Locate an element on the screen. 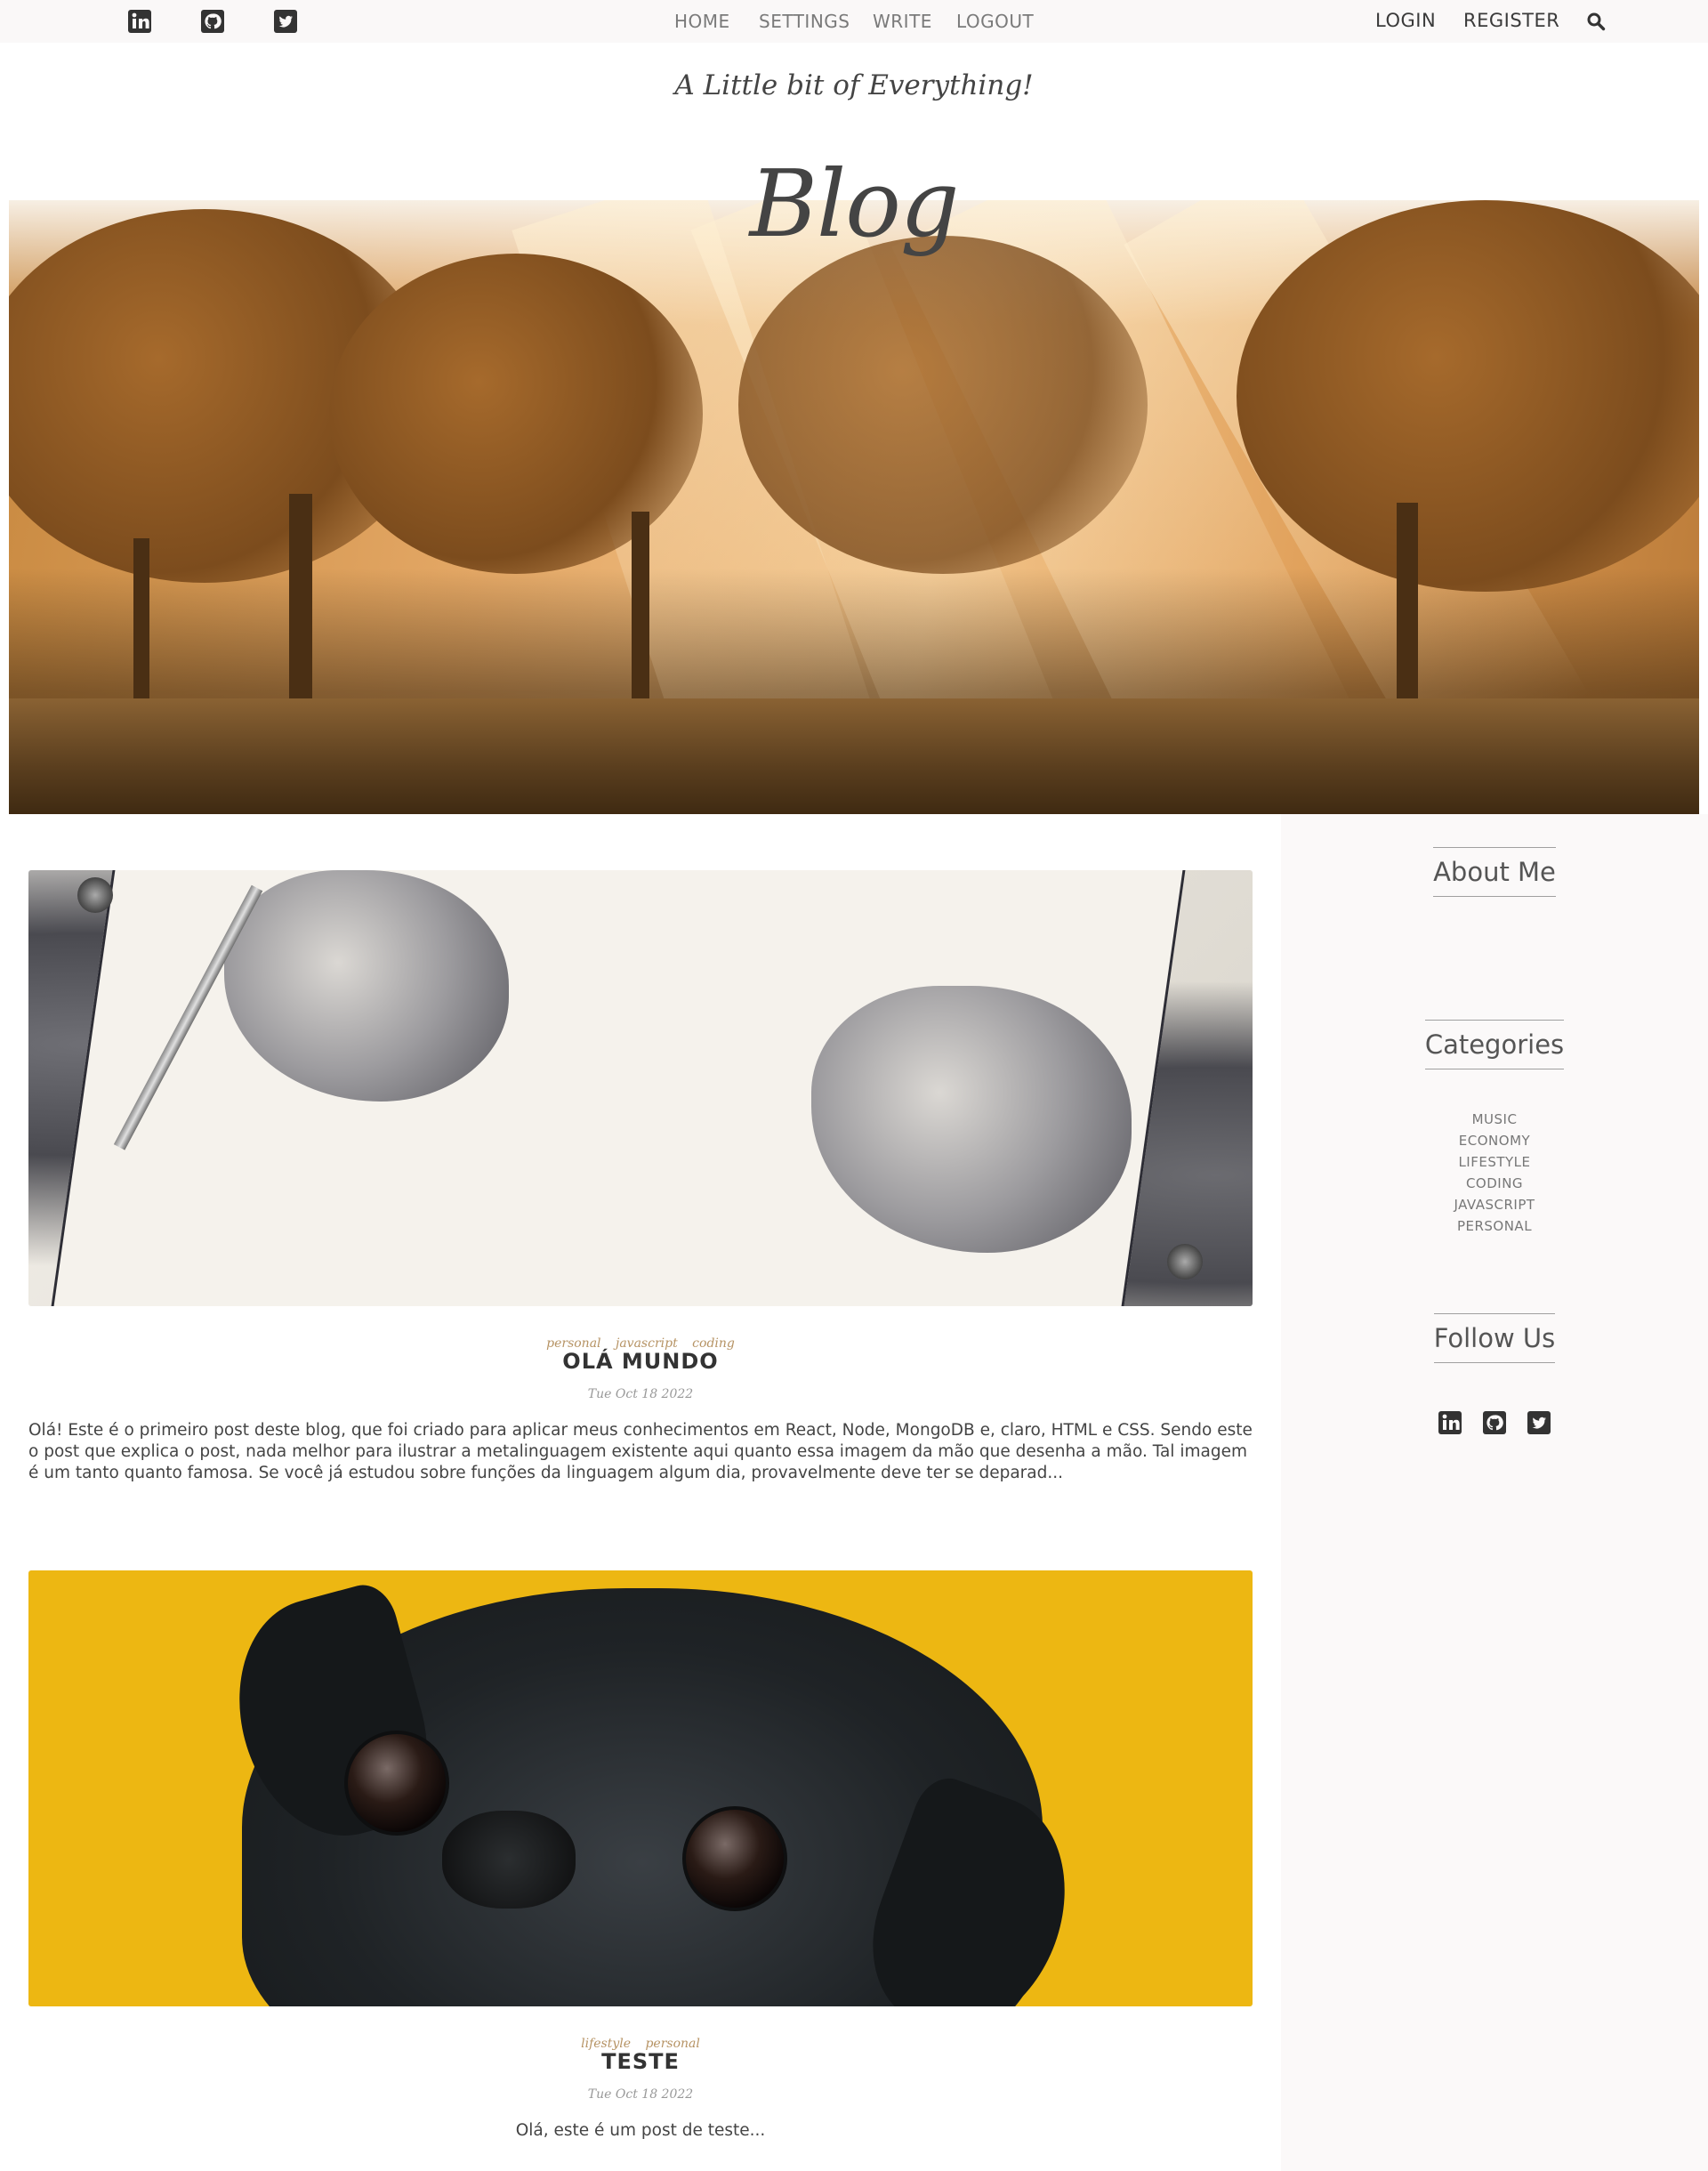  page-title: Blog is located at coordinates (854, 203).